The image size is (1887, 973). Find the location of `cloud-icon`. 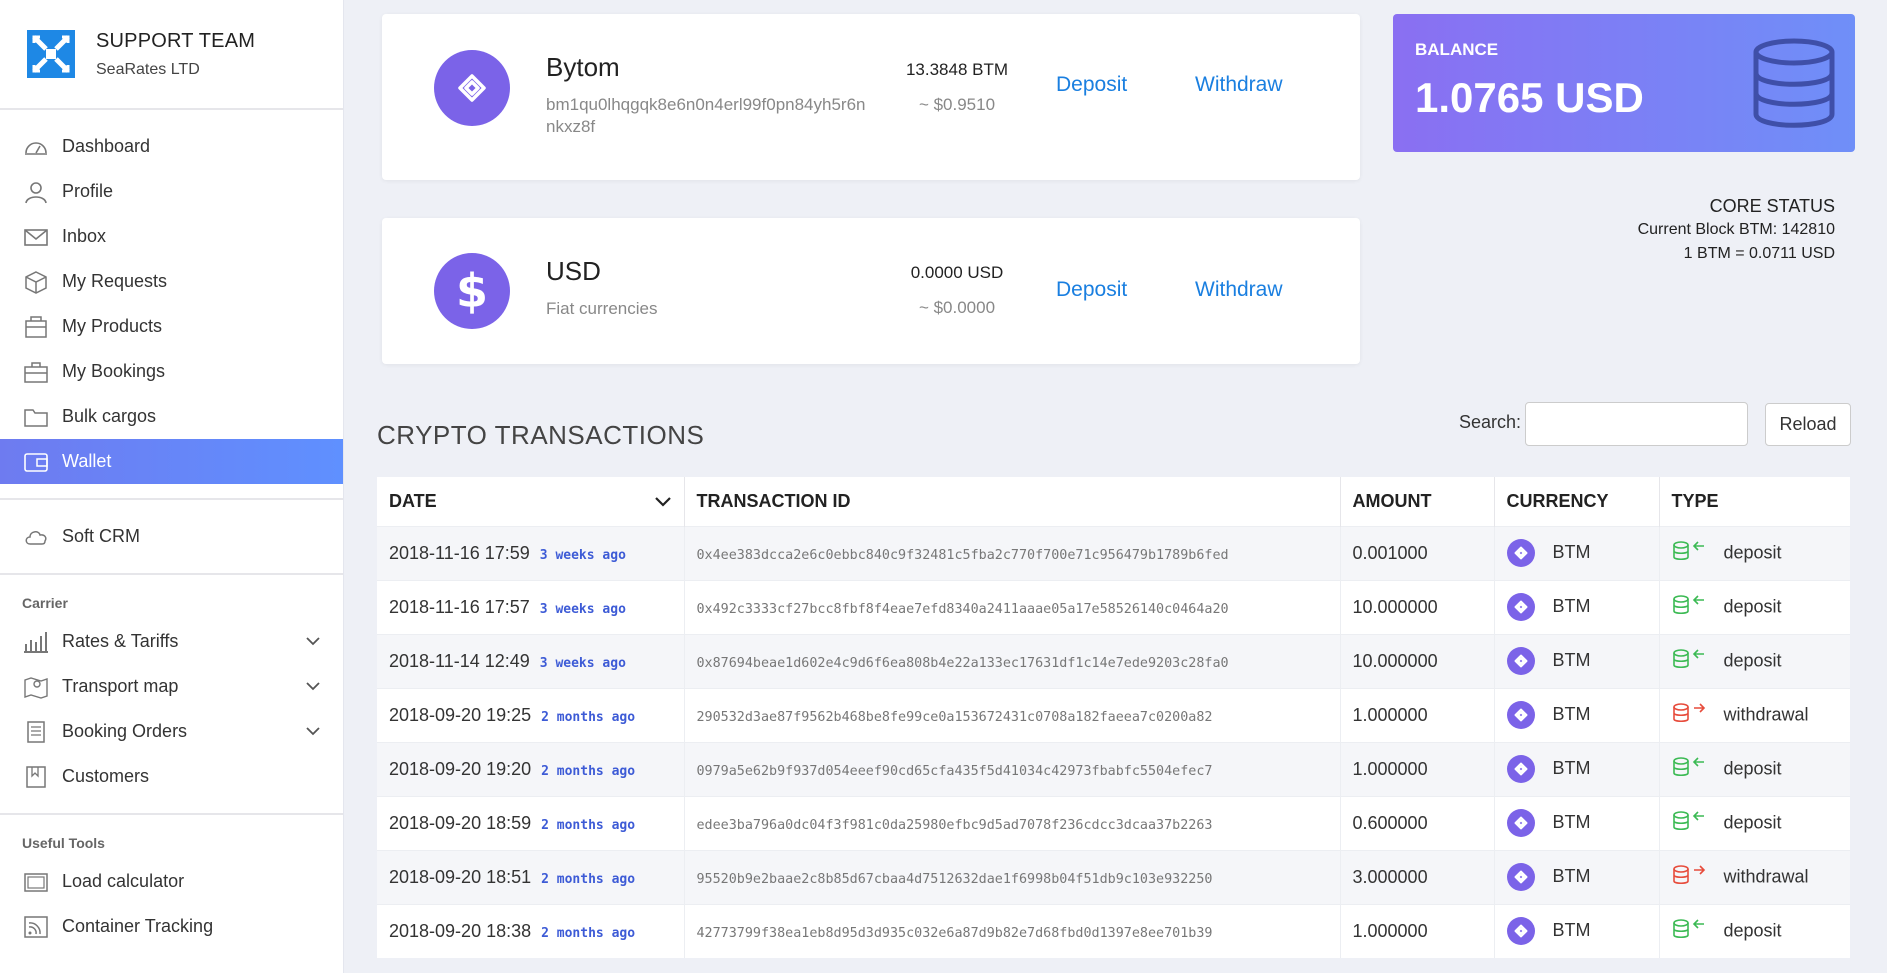

cloud-icon is located at coordinates (36, 537).